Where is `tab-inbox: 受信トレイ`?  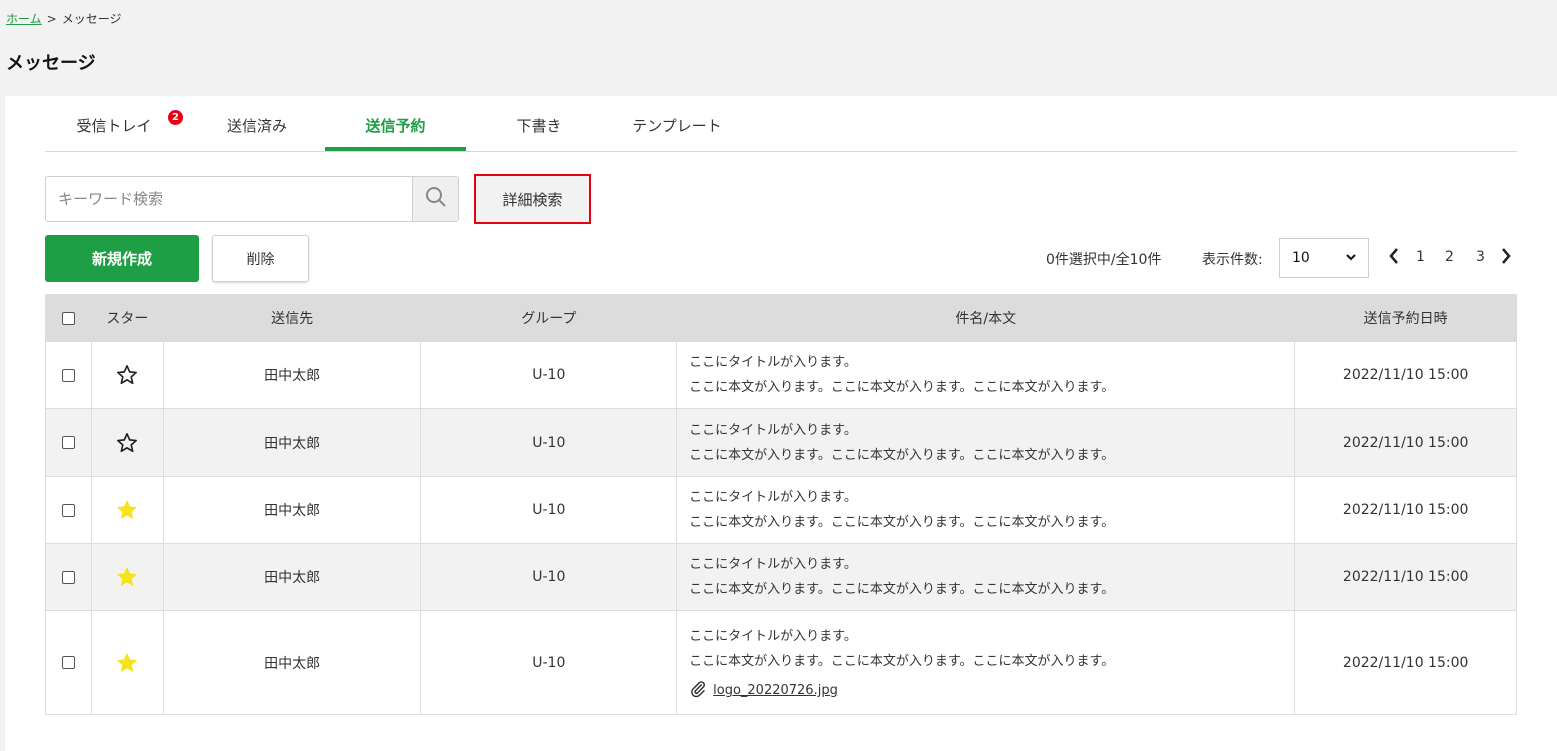
tab-inbox: 受信トレイ is located at coordinates (114, 125).